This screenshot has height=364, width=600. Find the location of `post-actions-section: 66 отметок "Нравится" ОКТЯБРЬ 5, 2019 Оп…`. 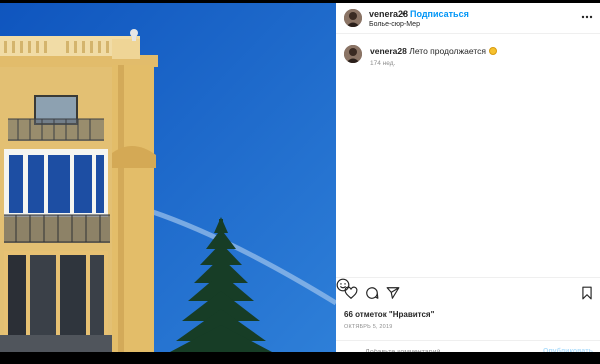

post-actions-section: 66 отметок "Нравится" ОКТЯБРЬ 5, 2019 Оп… is located at coordinates (468, 317).